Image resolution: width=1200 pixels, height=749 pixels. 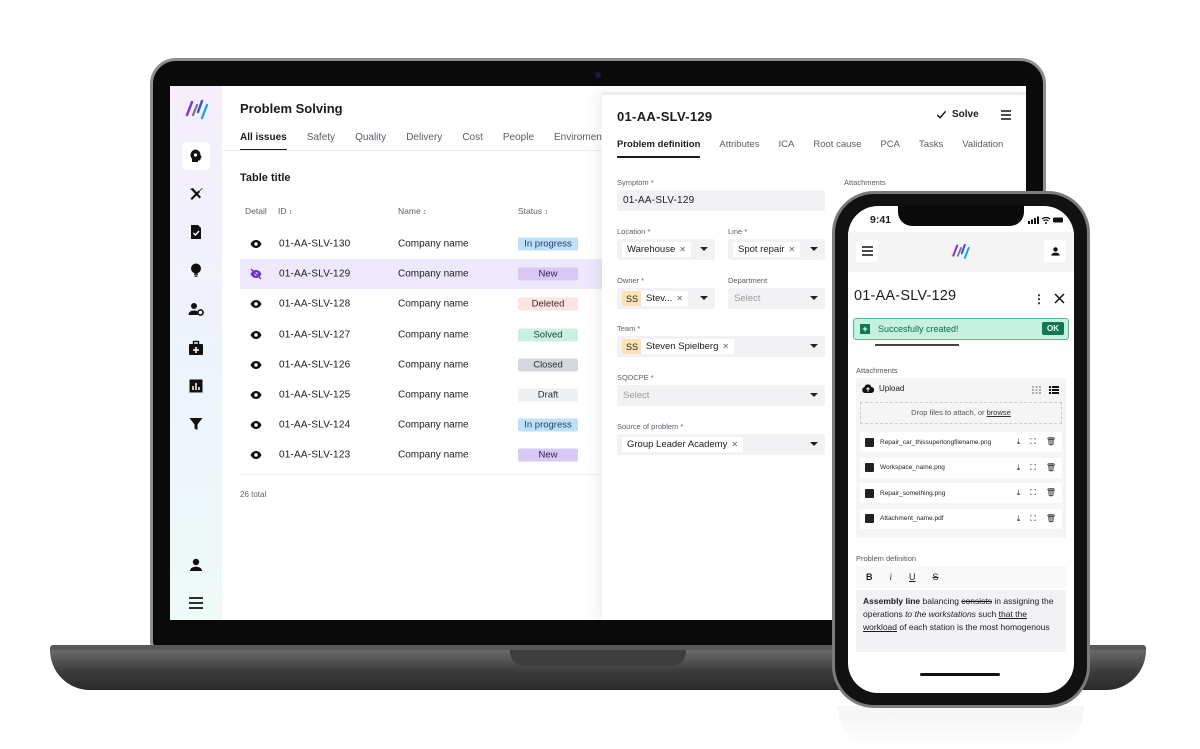 What do you see at coordinates (425, 425) in the screenshot?
I see `table-row: 01-AA-SLV-124 Company name In progress` at bounding box center [425, 425].